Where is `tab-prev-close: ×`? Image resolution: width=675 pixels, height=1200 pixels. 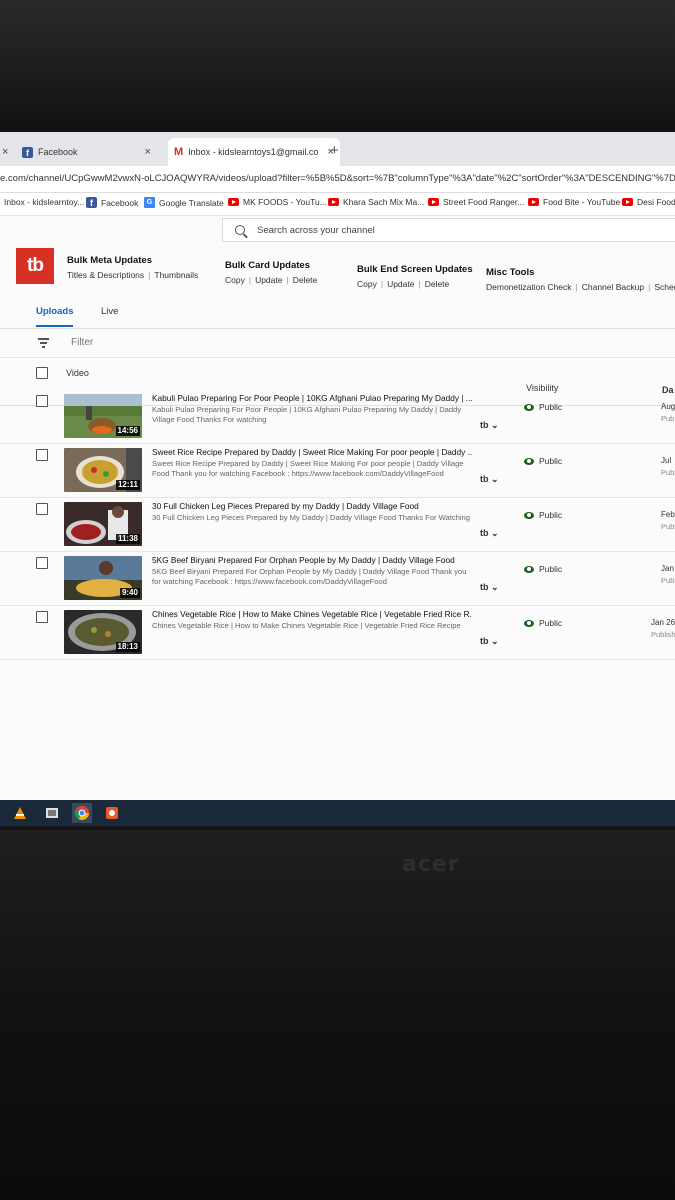
tab-prev-close: × is located at coordinates (5, 152).